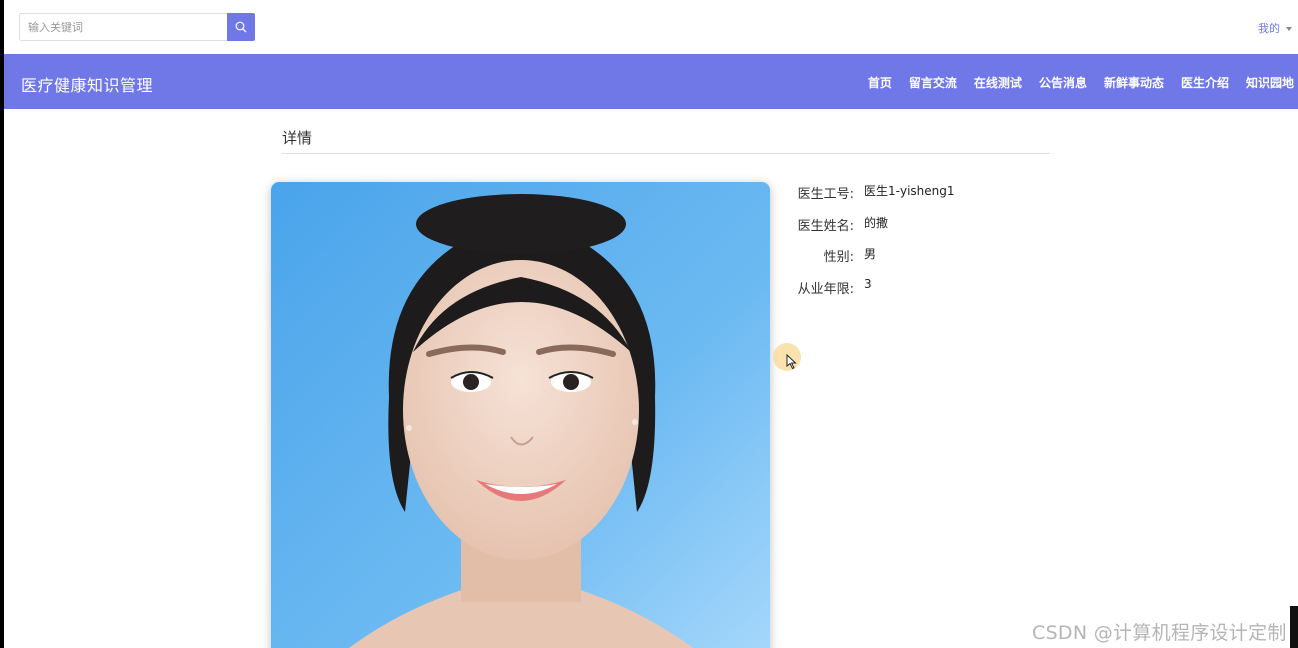  I want to click on nav-item-knowledge: 知识园地, so click(1270, 82).